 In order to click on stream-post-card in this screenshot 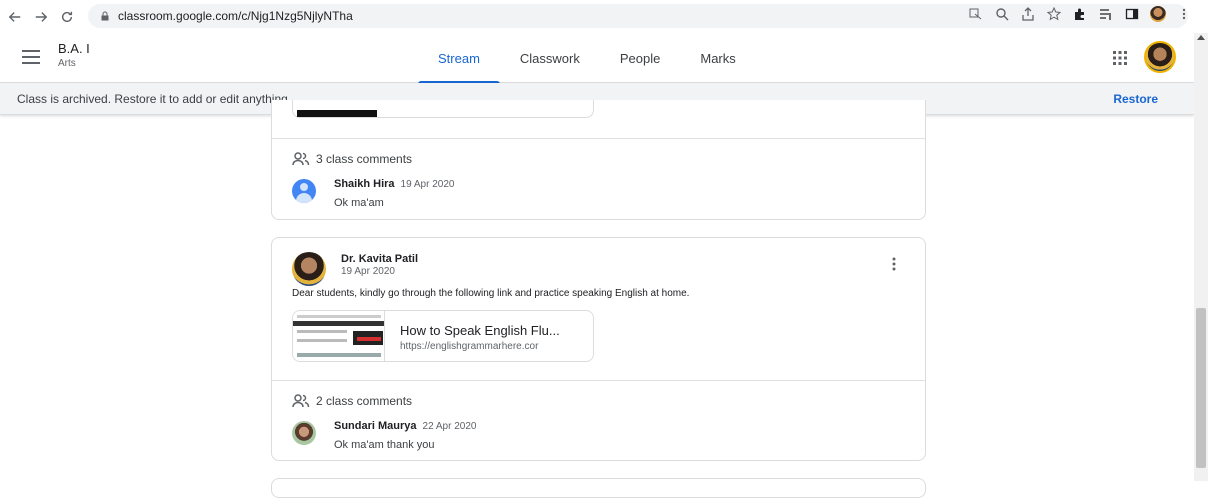, I will do `click(598, 488)`.